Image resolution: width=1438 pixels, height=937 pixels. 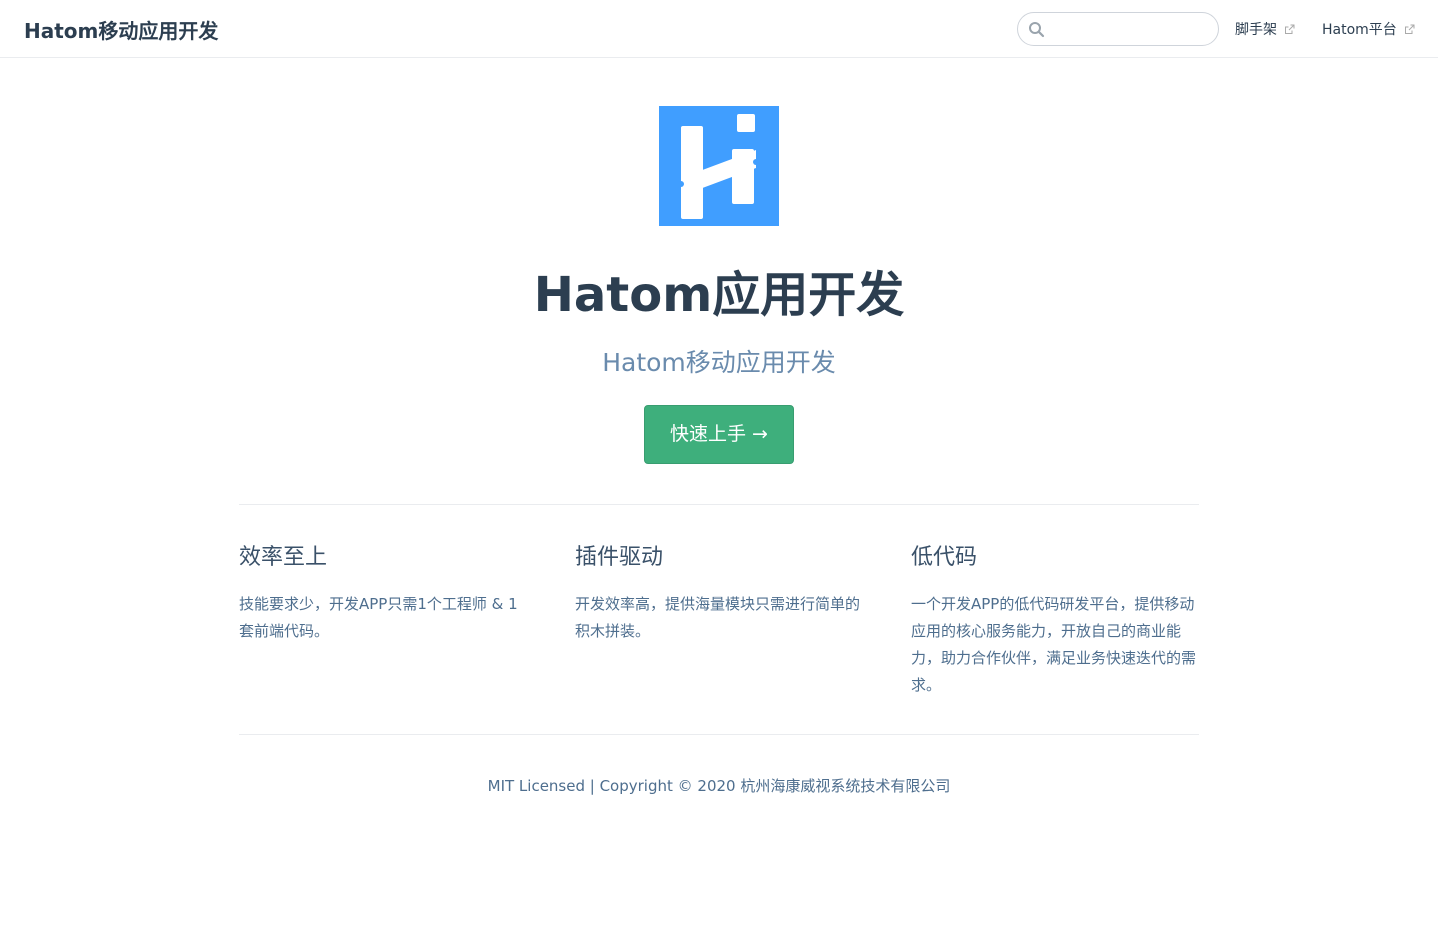 I want to click on feature-plugins: 插件驱动 开发效率高，提供海量模块只需进行简单的积木拼装。, so click(x=720, y=593).